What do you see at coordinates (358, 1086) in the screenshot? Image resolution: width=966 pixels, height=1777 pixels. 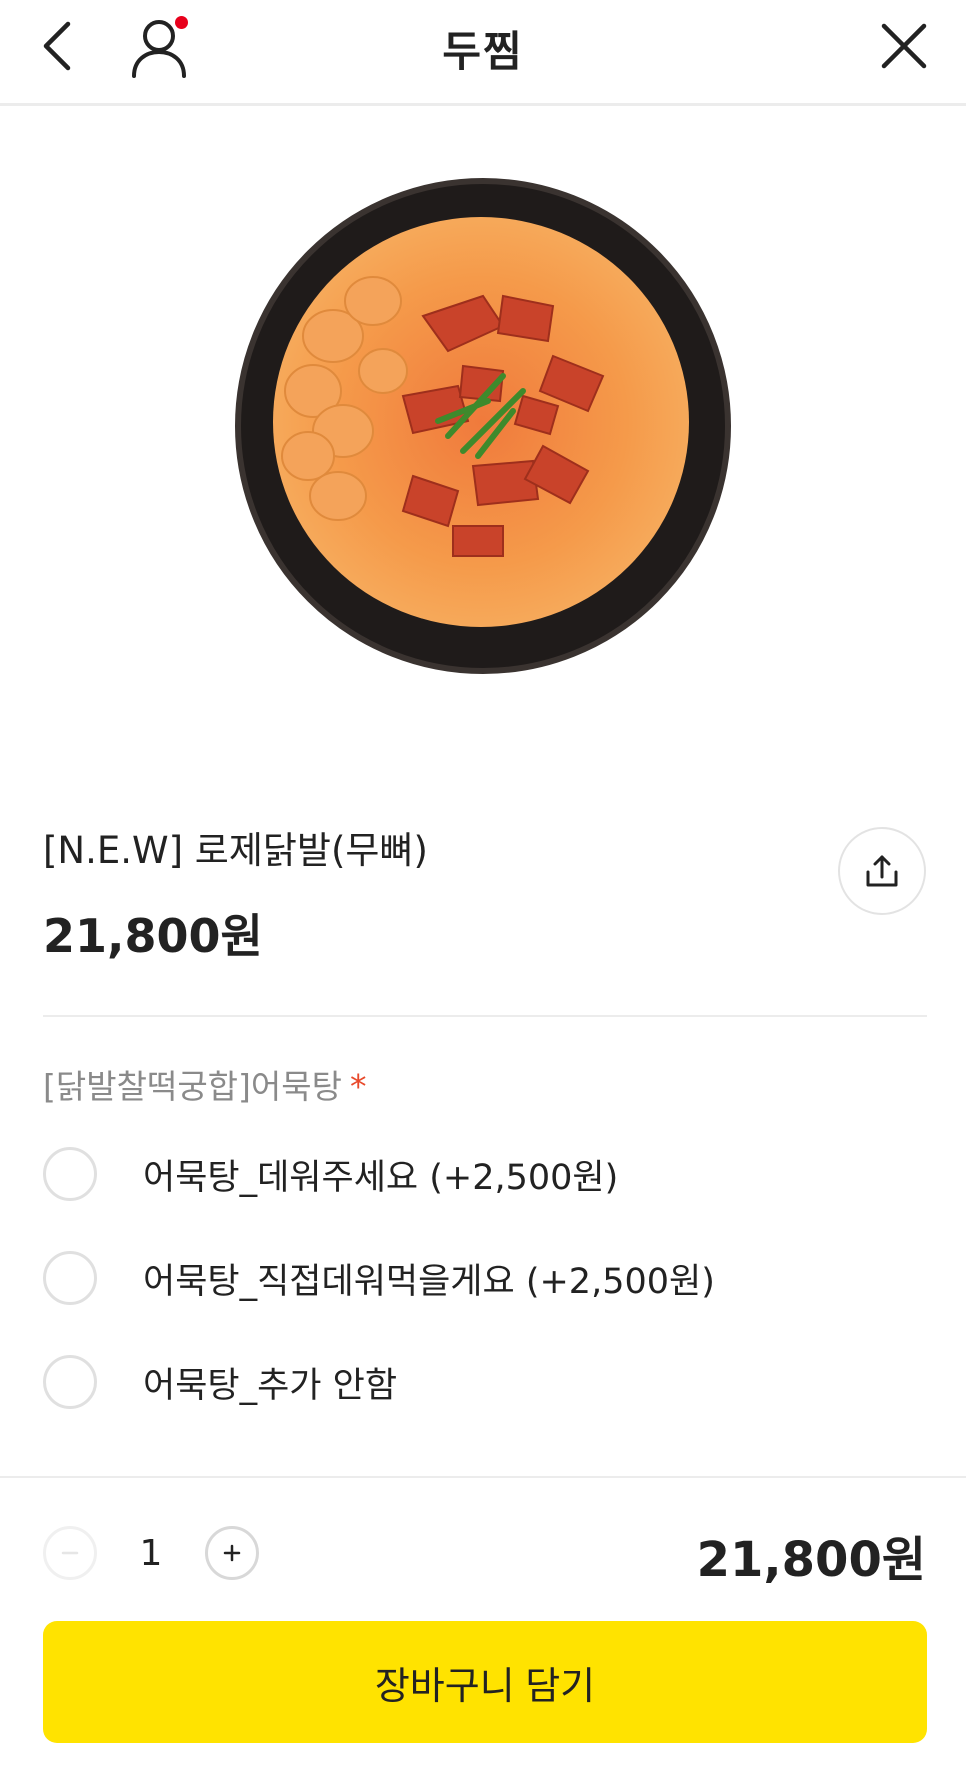 I see `required-mark: *` at bounding box center [358, 1086].